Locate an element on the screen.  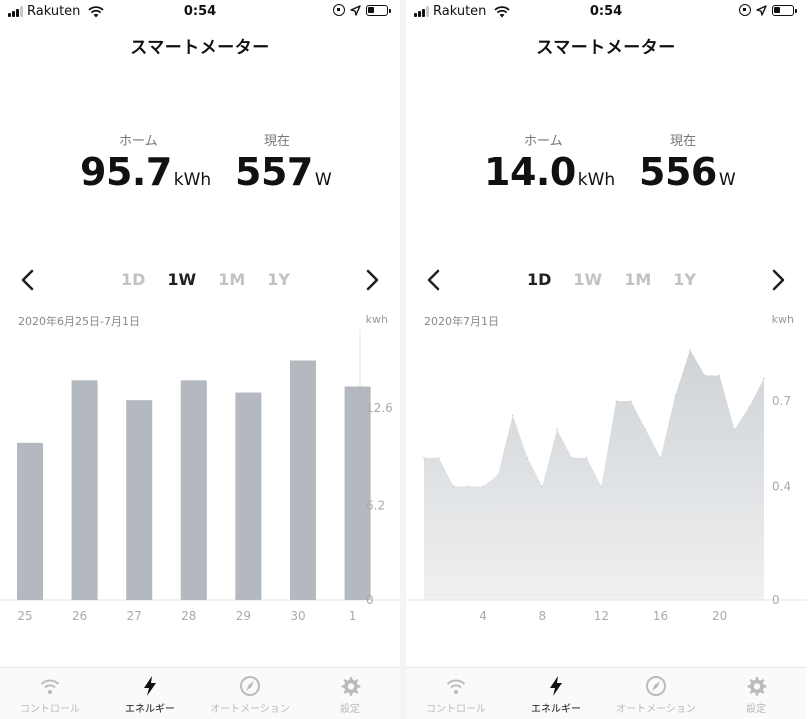
rotation-lock-icon is located at coordinates (745, 10).